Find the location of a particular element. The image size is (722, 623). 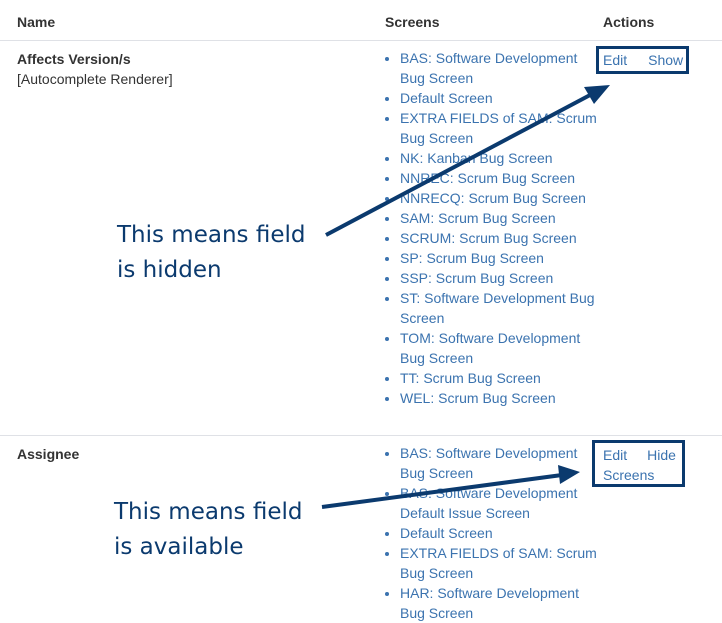

list-item: NNREC: Scrum Bug Screen is located at coordinates (500, 178).